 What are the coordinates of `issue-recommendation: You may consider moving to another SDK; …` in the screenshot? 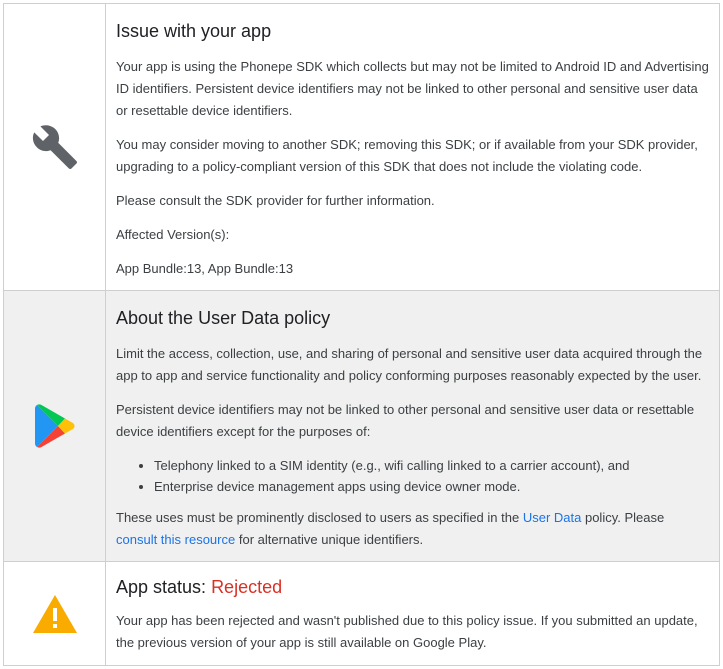 It's located at (407, 155).